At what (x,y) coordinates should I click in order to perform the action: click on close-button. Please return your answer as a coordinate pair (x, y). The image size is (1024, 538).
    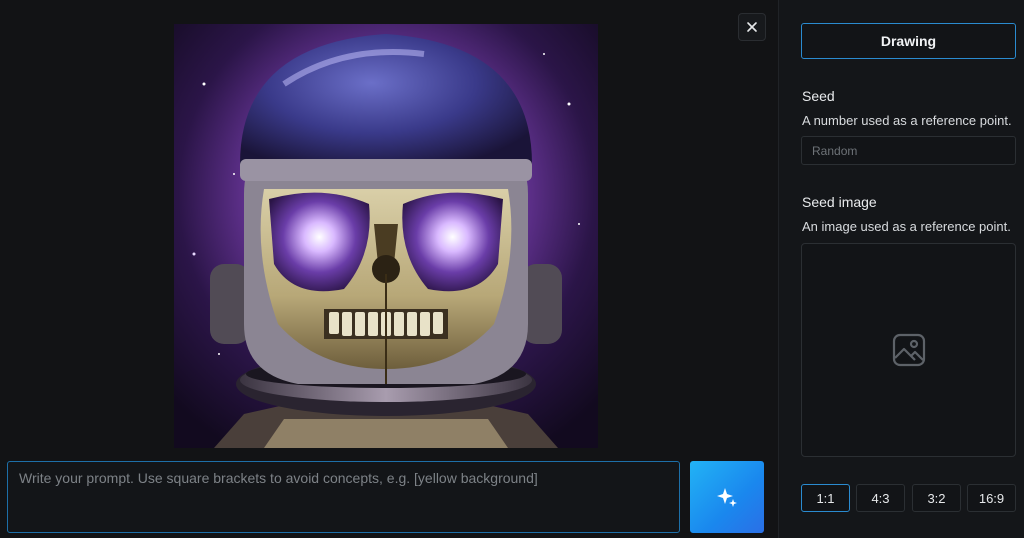
    Looking at the image, I should click on (752, 27).